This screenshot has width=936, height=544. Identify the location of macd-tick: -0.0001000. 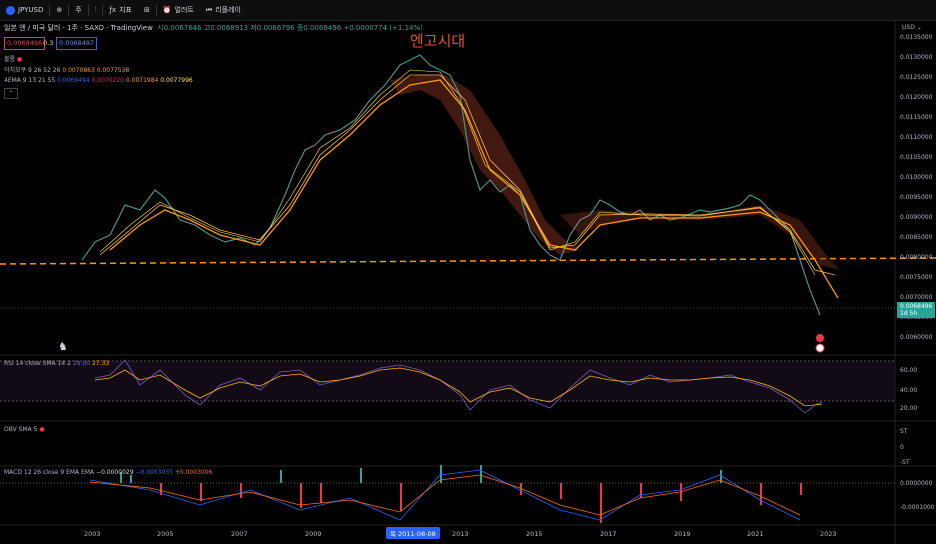
(917, 507).